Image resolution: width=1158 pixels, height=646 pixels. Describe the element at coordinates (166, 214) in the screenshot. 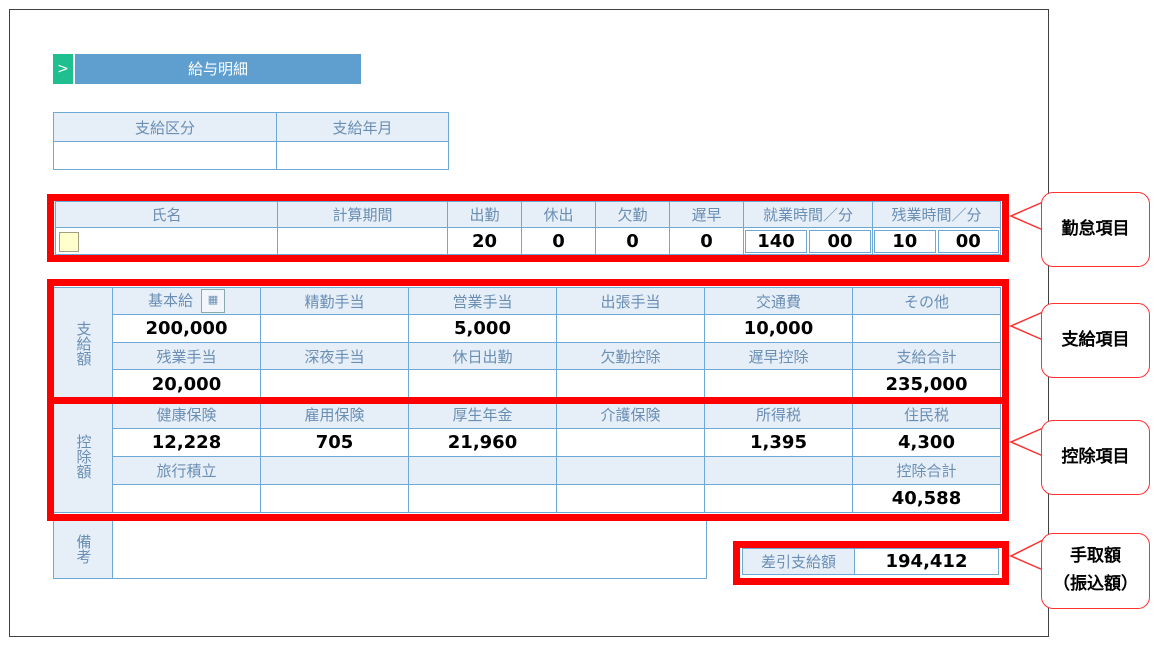

I see `name-header: 氏名` at that location.